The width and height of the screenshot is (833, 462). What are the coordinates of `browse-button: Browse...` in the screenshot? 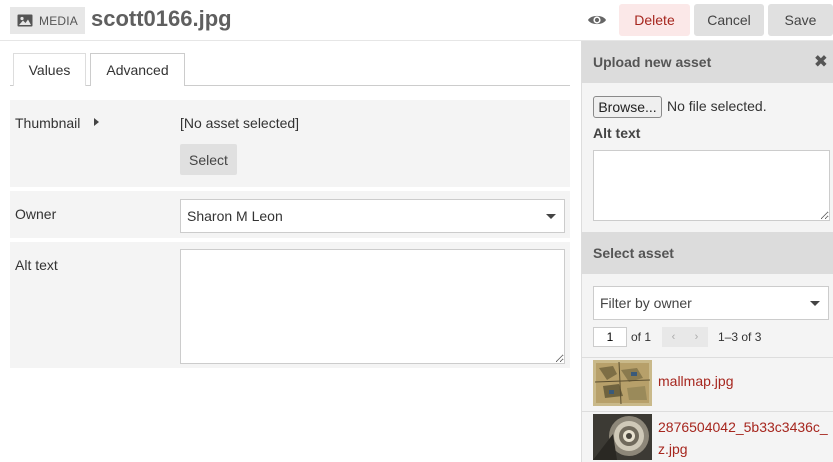 It's located at (627, 107).